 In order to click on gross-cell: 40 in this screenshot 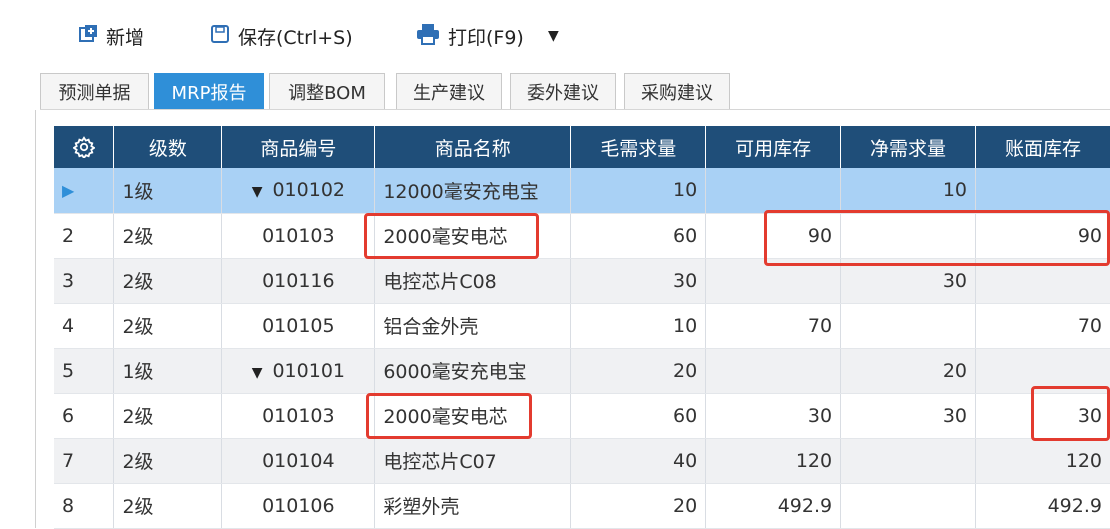, I will do `click(638, 460)`.